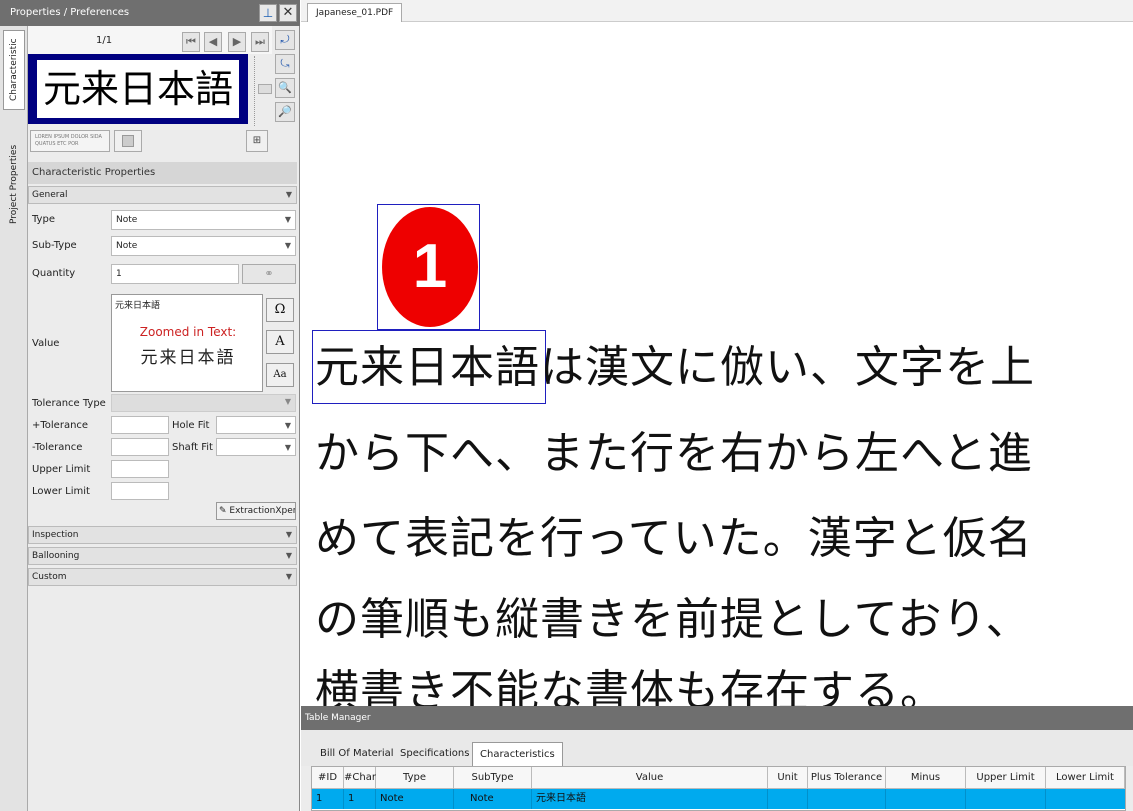  Describe the element at coordinates (650, 778) in the screenshot. I see `column-header: Value` at that location.